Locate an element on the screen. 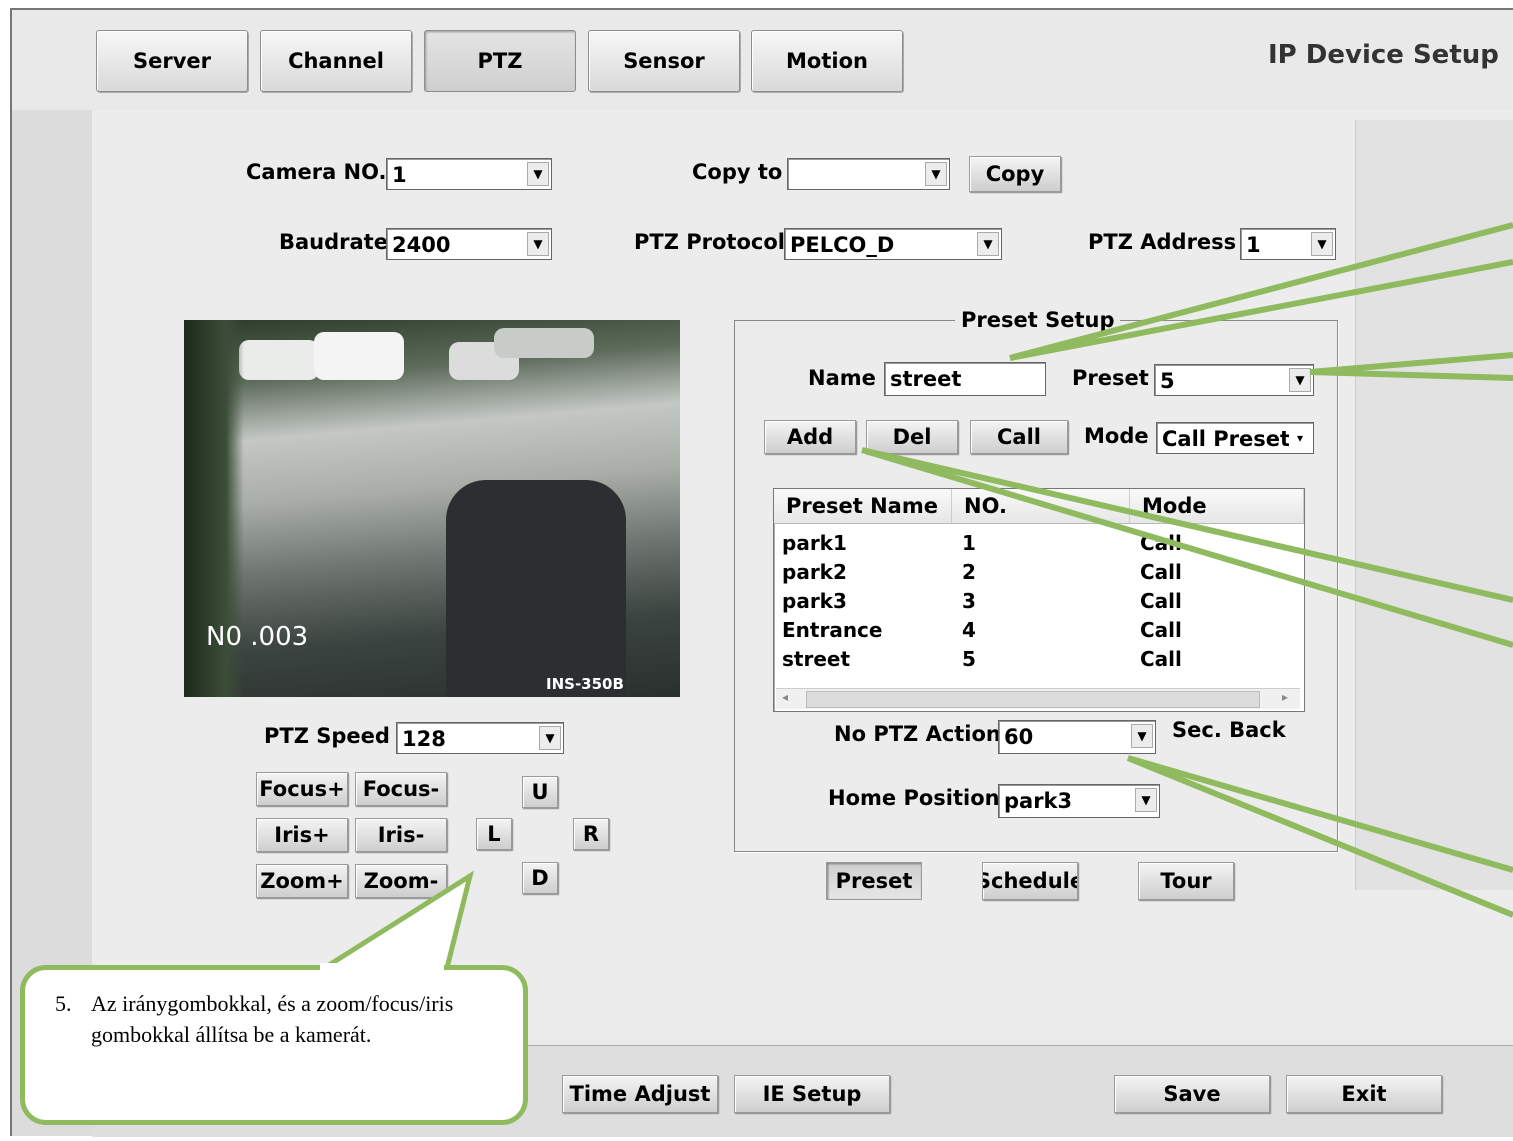 This screenshot has height=1141, width=1513. callout-number: 5. is located at coordinates (63, 1003).